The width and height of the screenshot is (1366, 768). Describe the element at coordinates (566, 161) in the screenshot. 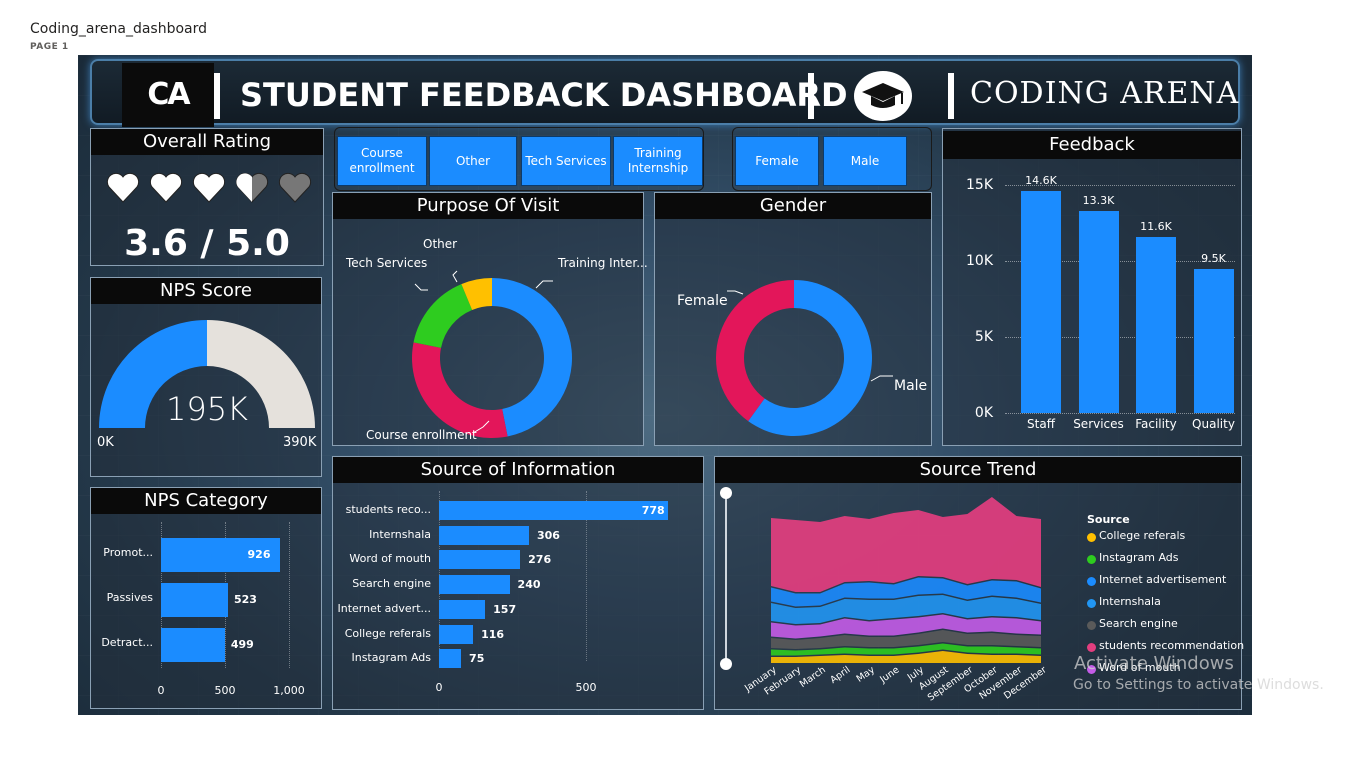

I see `slicer-option-tech-services: Tech Services` at that location.